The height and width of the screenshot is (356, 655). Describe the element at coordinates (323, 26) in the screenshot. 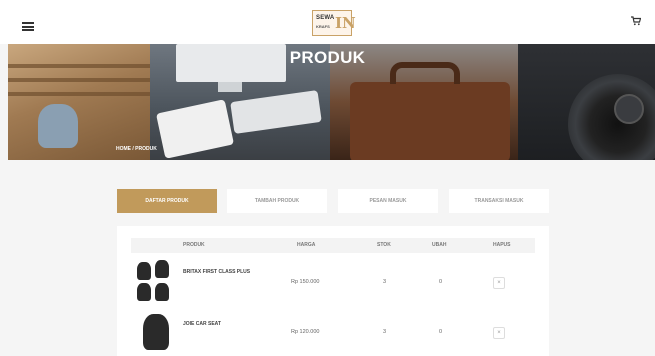

I see `logo-text-line2: KRAFS` at that location.